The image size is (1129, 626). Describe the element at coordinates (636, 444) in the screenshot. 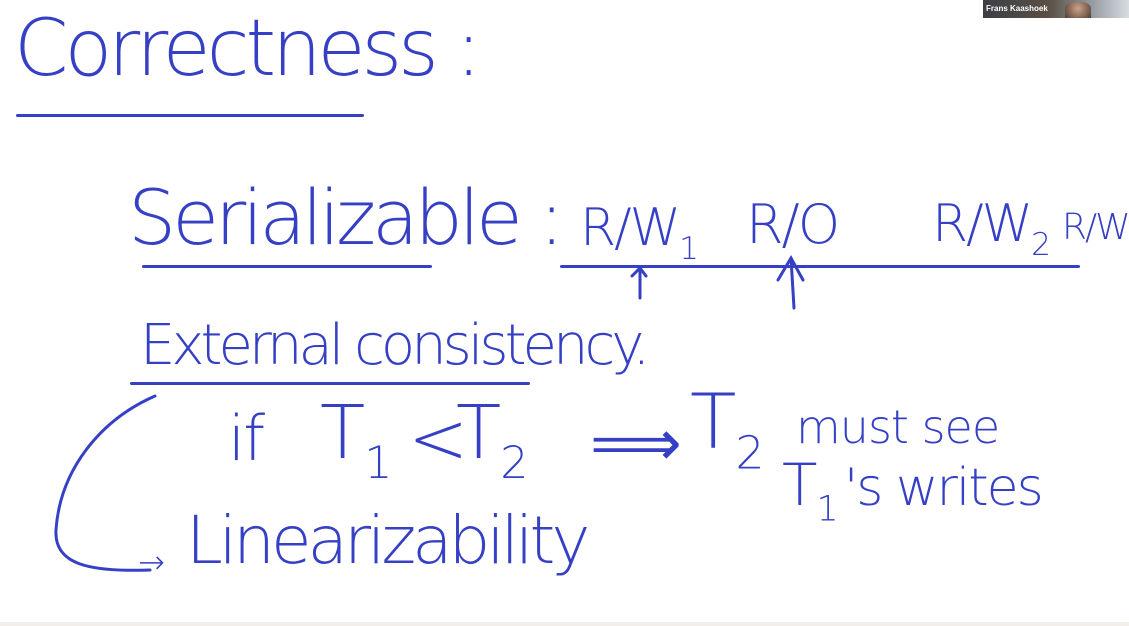

I see `rule-implies: ⟹` at that location.